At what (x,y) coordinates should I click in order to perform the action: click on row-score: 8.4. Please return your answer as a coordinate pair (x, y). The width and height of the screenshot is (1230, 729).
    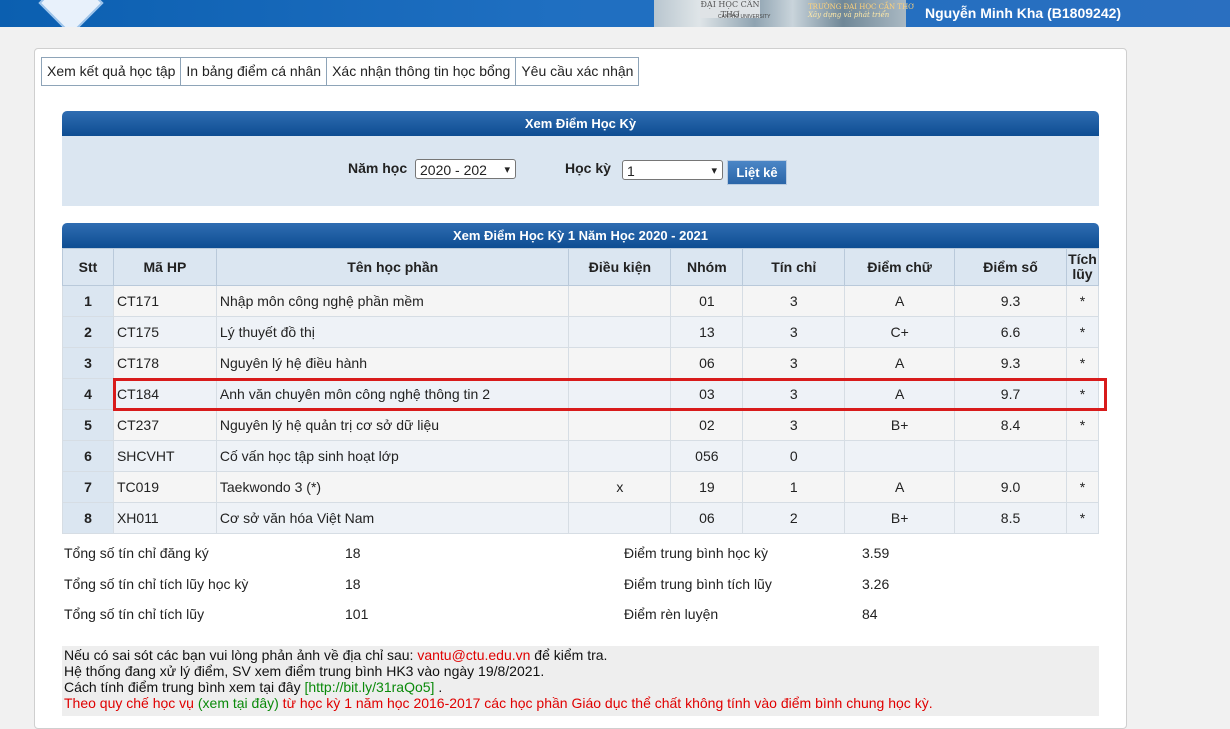
    Looking at the image, I should click on (1010, 425).